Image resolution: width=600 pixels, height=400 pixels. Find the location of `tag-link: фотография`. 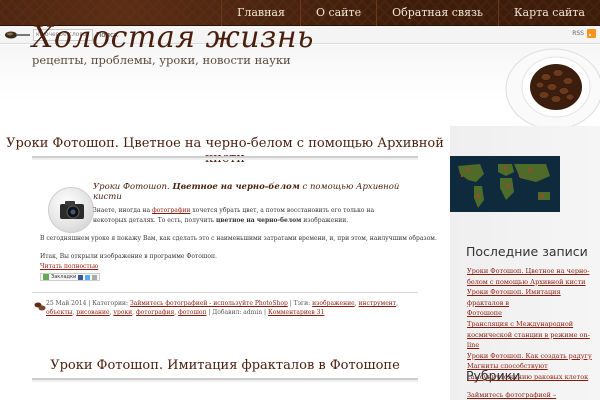

tag-link: фотография is located at coordinates (155, 312).